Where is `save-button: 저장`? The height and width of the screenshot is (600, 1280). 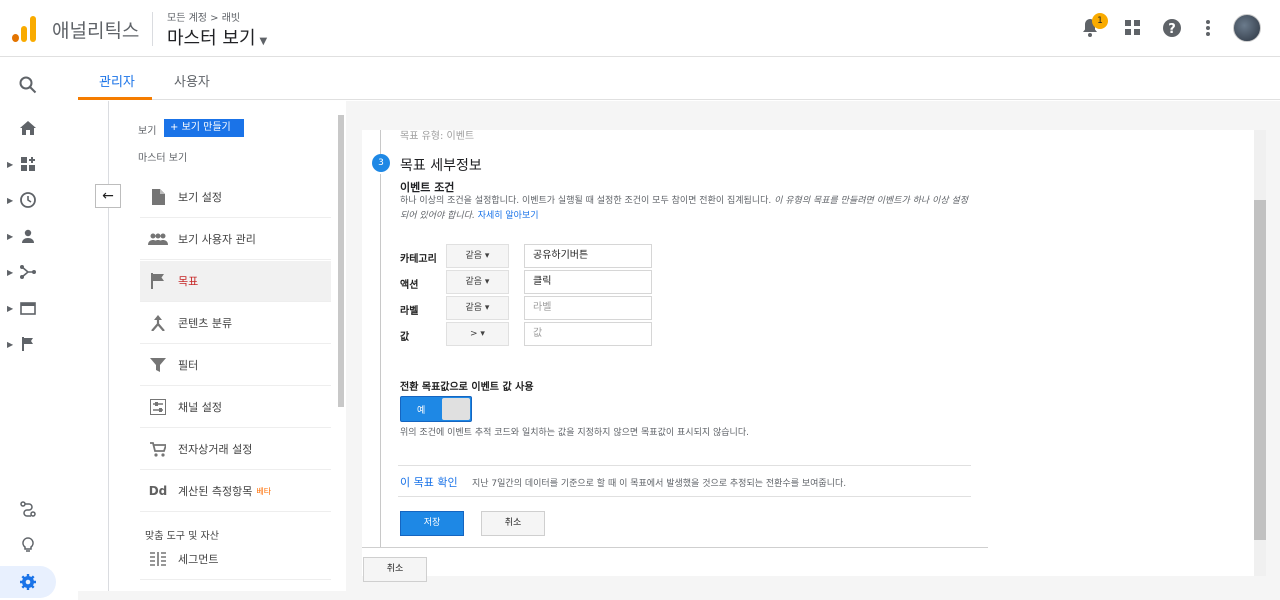
save-button: 저장 is located at coordinates (432, 523).